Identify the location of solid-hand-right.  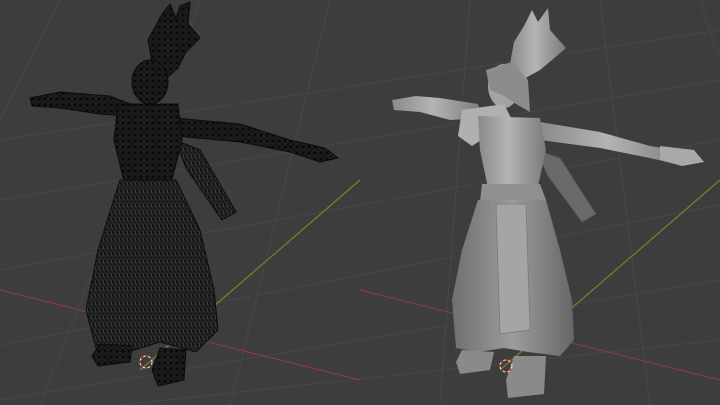
(682, 156).